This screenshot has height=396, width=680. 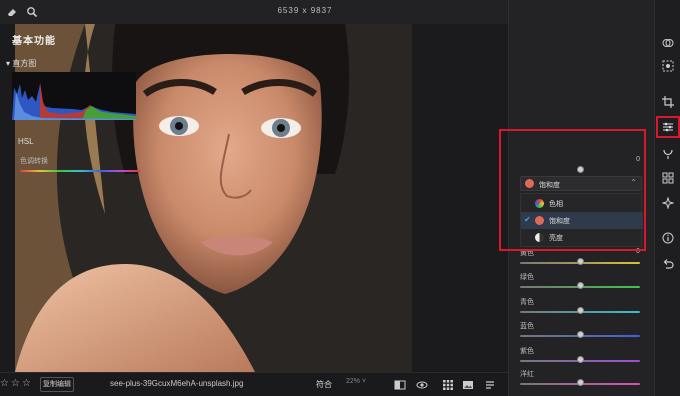 I want to click on menu-item-hue: 色相, so click(x=582, y=203).